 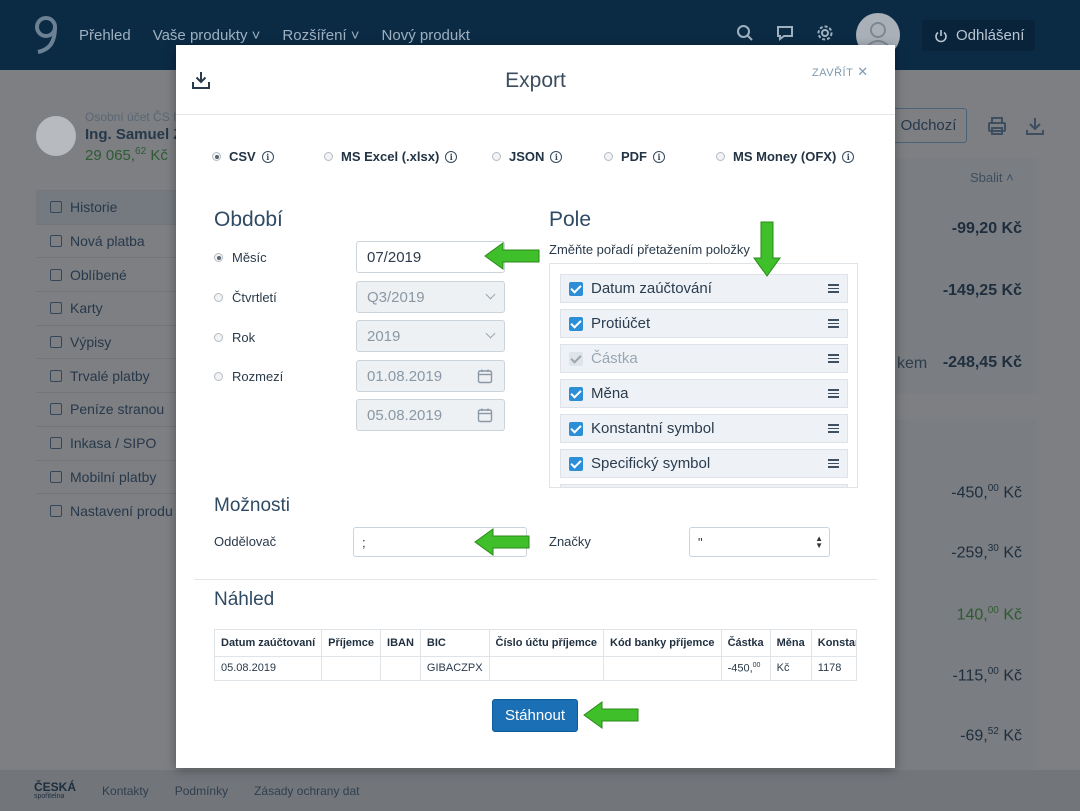 What do you see at coordinates (941, 35) in the screenshot?
I see `power-icon` at bounding box center [941, 35].